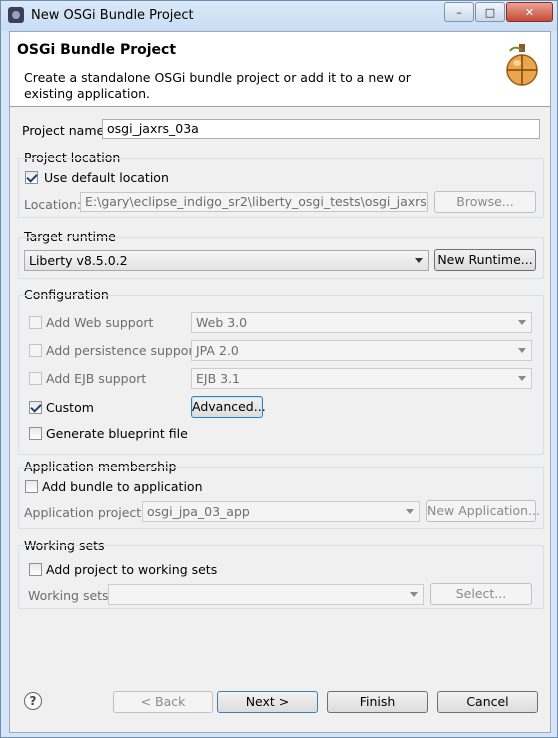 The height and width of the screenshot is (738, 558). I want to click on working-sets-select, so click(266, 594).